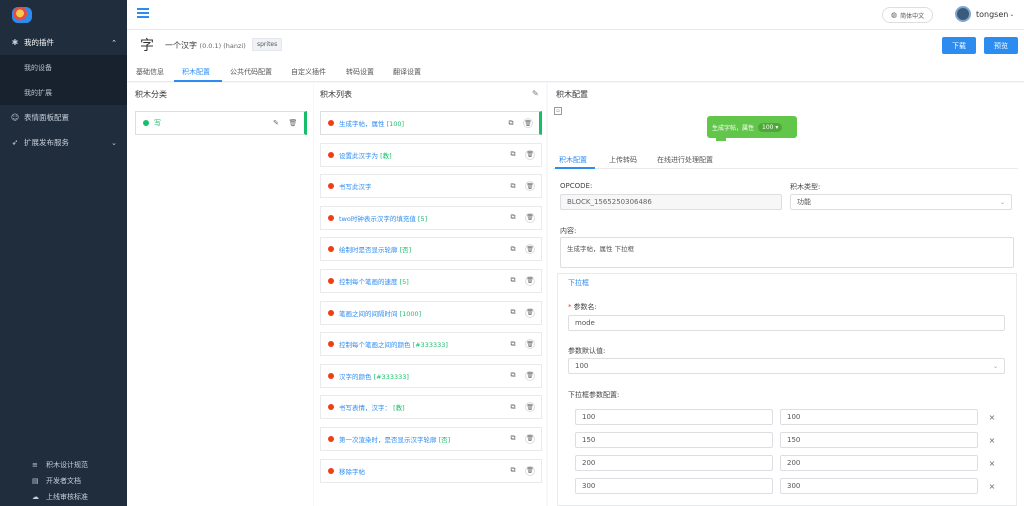  Describe the element at coordinates (407, 72) in the screenshot. I see `tab-translation: 翻译设置` at that location.